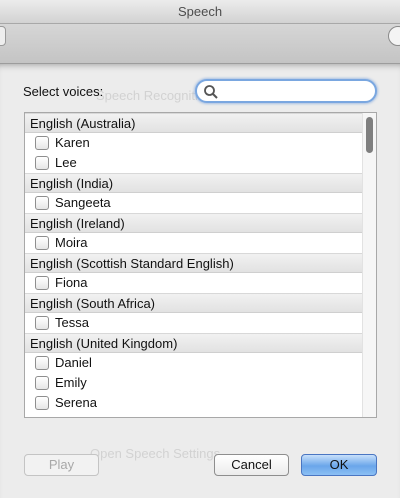  Describe the element at coordinates (194, 323) in the screenshot. I see `voice-row-tessa: Tessa` at that location.